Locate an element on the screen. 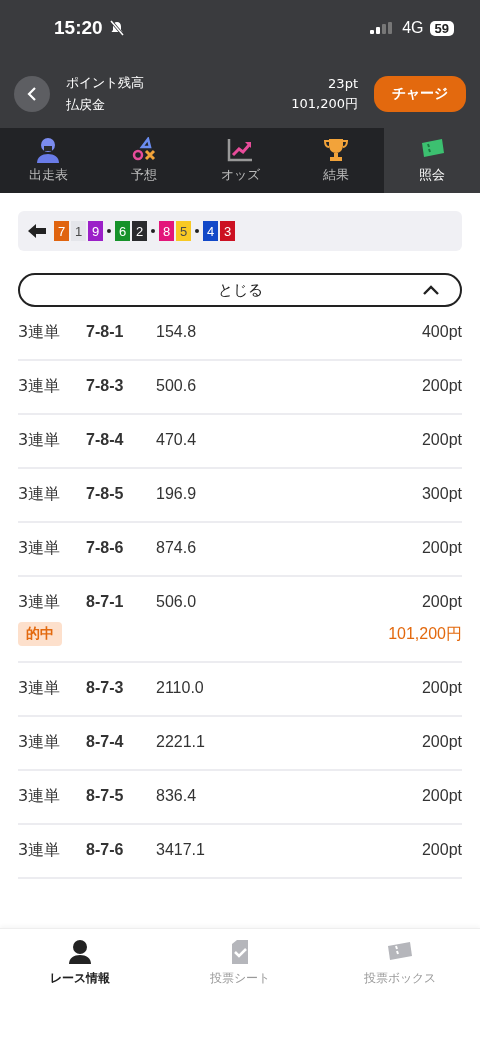  number-chip: 5 is located at coordinates (183, 231).